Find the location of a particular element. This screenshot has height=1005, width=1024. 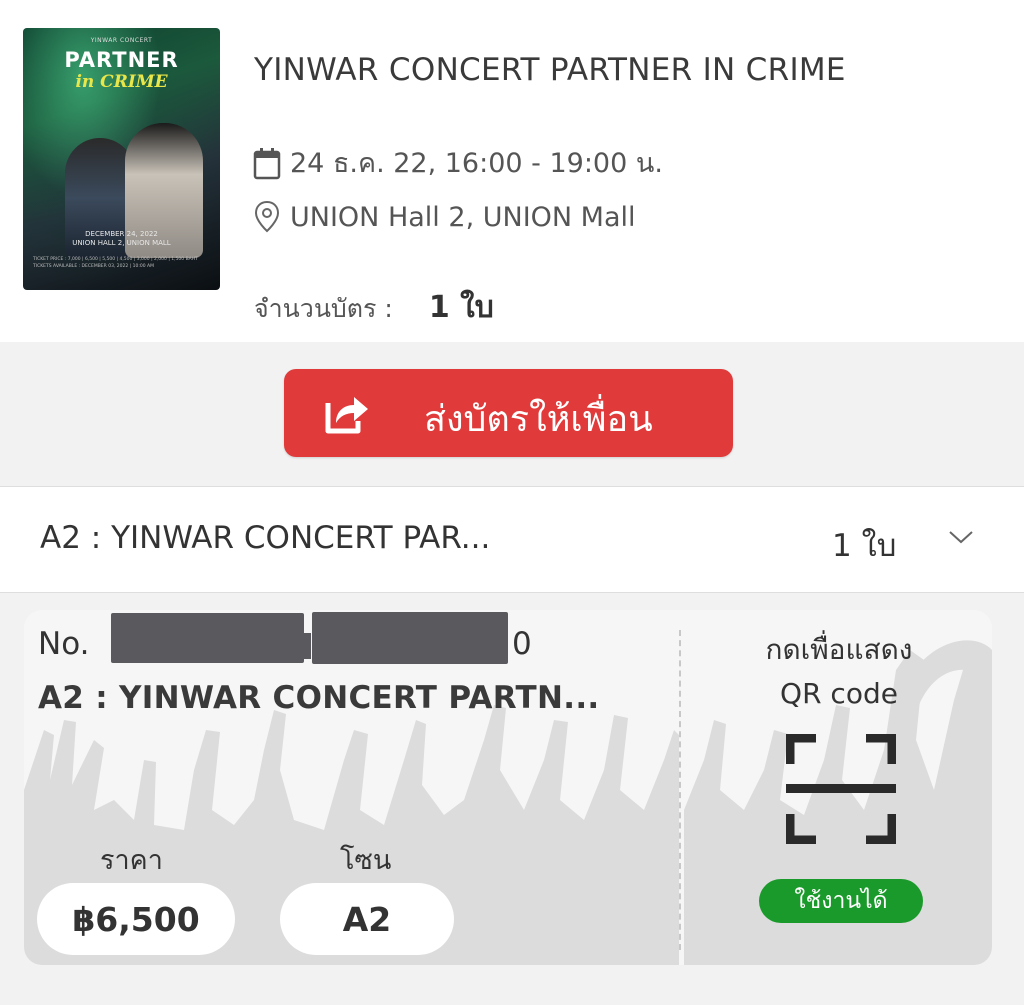

event-datetime-row: 24 ธ.ค. 22, 16:00 - 19:00 น. is located at coordinates (457, 162).